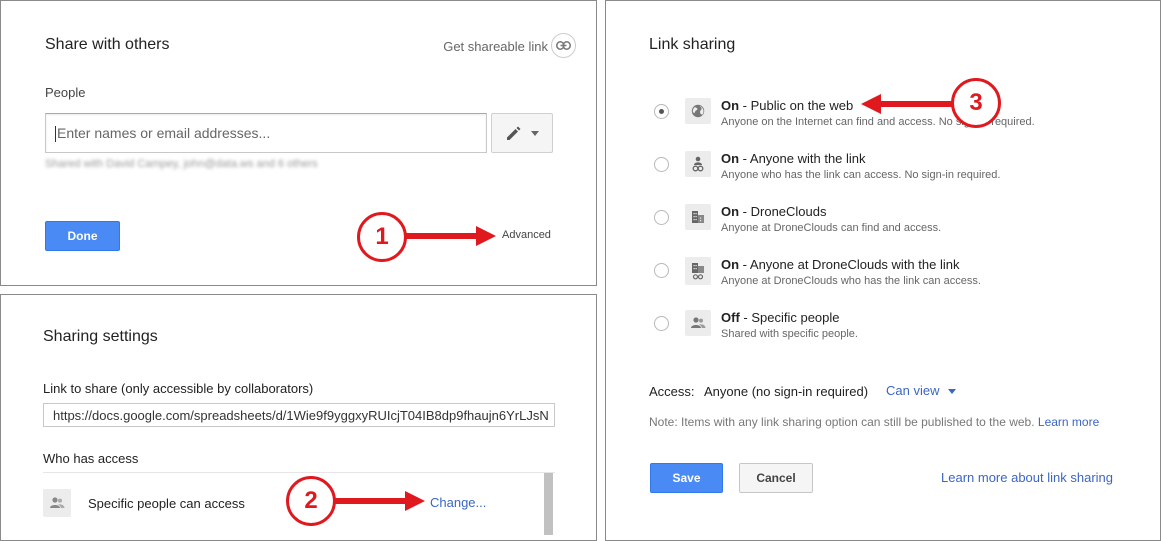  Describe the element at coordinates (692, 44) in the screenshot. I see `dialog-title: Link sharing` at that location.